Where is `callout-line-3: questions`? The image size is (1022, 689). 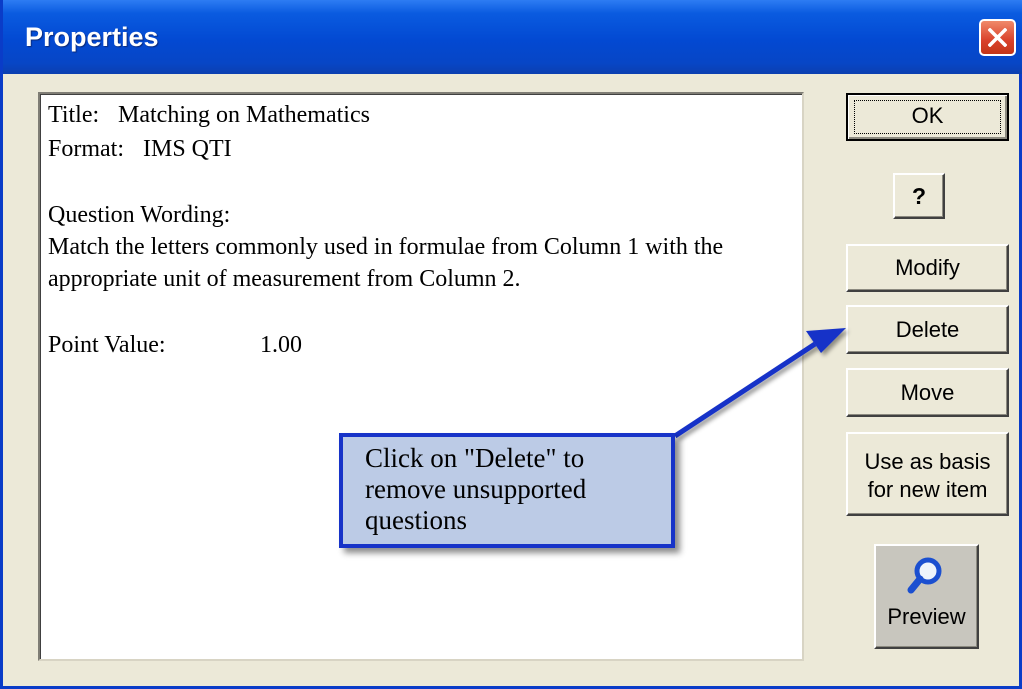 callout-line-3: questions is located at coordinates (416, 520).